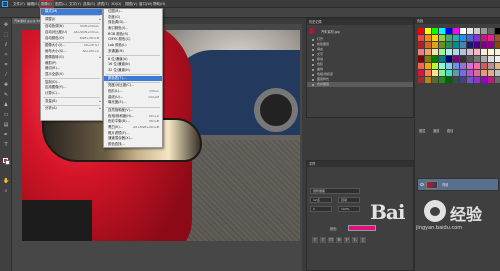 The height and width of the screenshot is (271, 500). I want to click on menu-row: 32 位/通道(H), so click(133, 71).